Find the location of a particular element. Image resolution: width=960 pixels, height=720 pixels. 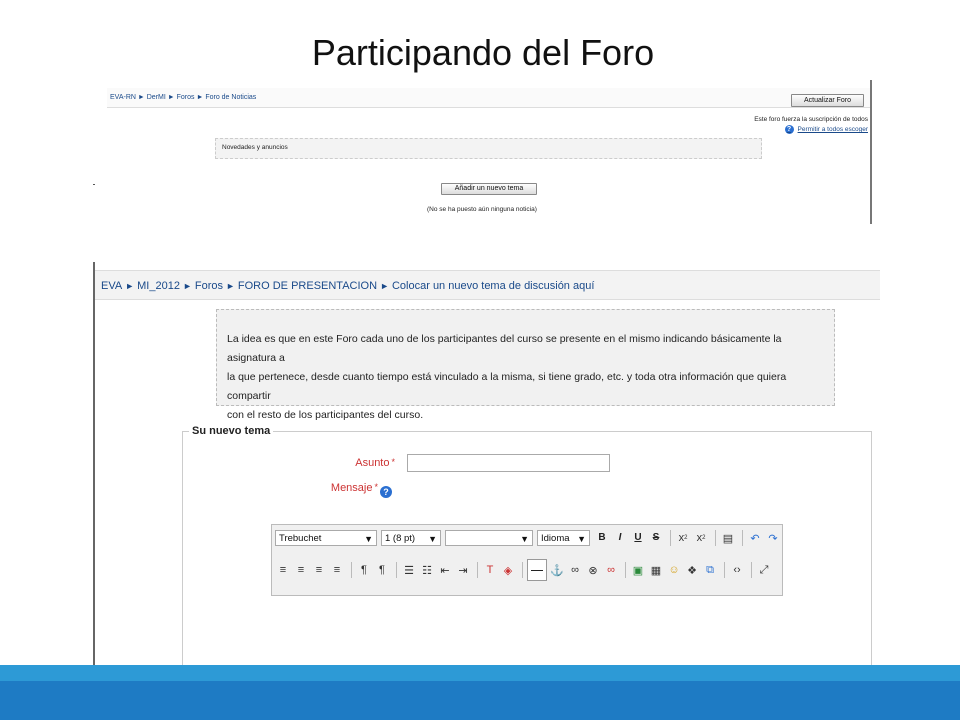

language-value: Idioma is located at coordinates (555, 538).